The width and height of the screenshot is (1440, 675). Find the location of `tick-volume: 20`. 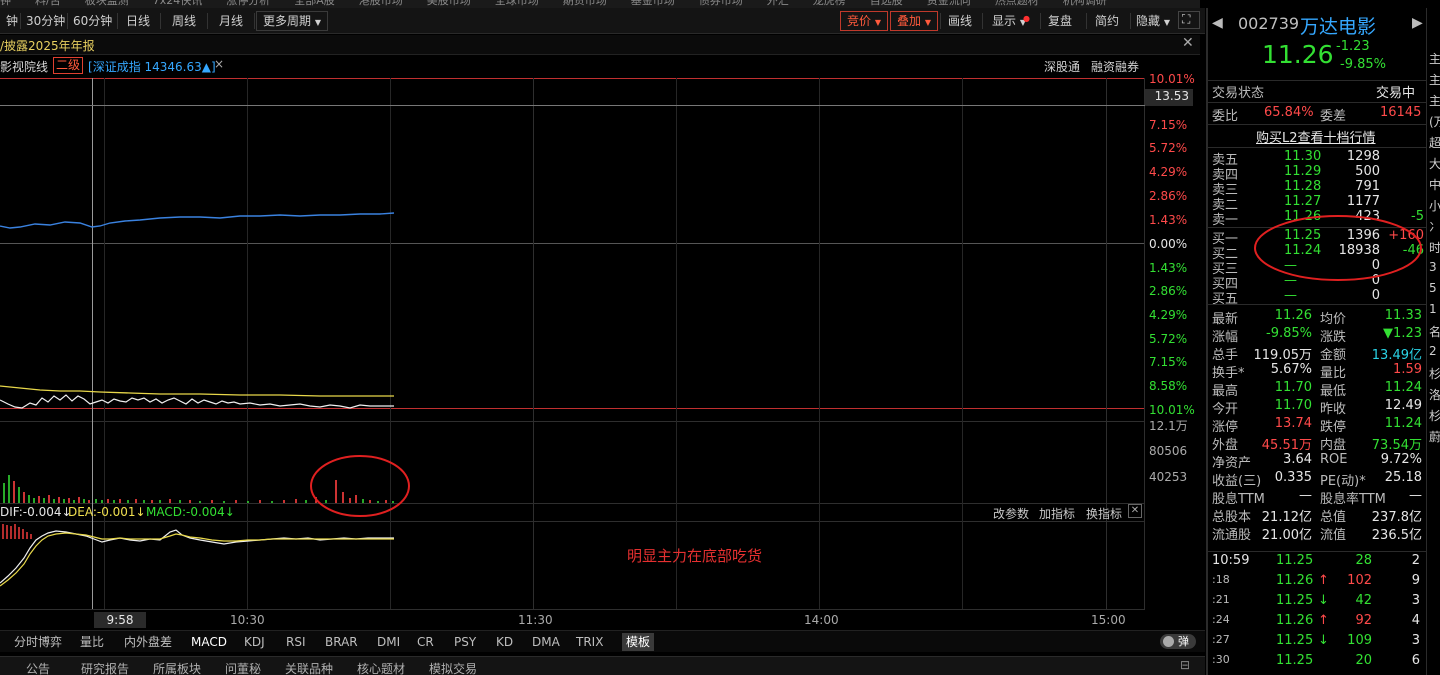

tick-volume: 20 is located at coordinates (1363, 660).